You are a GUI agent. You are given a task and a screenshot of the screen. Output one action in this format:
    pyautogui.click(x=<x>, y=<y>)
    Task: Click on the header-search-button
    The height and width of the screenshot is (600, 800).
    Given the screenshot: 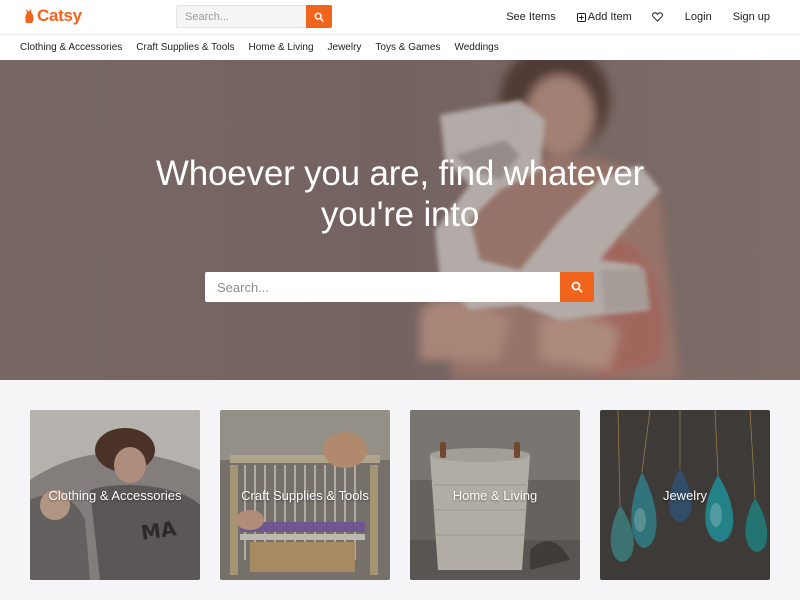 What is the action you would take?
    pyautogui.click(x=319, y=16)
    